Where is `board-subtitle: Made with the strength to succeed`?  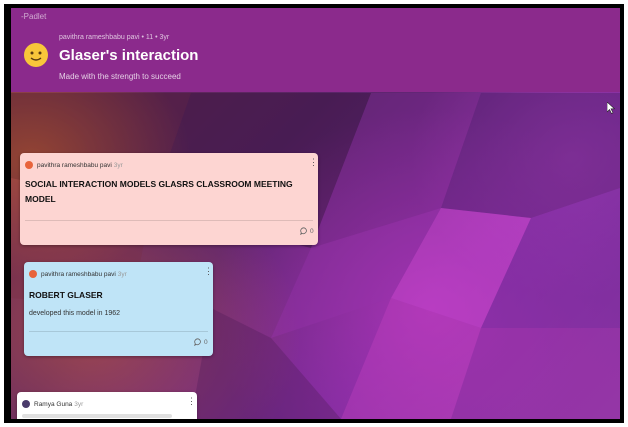 board-subtitle: Made with the strength to succeed is located at coordinates (120, 76).